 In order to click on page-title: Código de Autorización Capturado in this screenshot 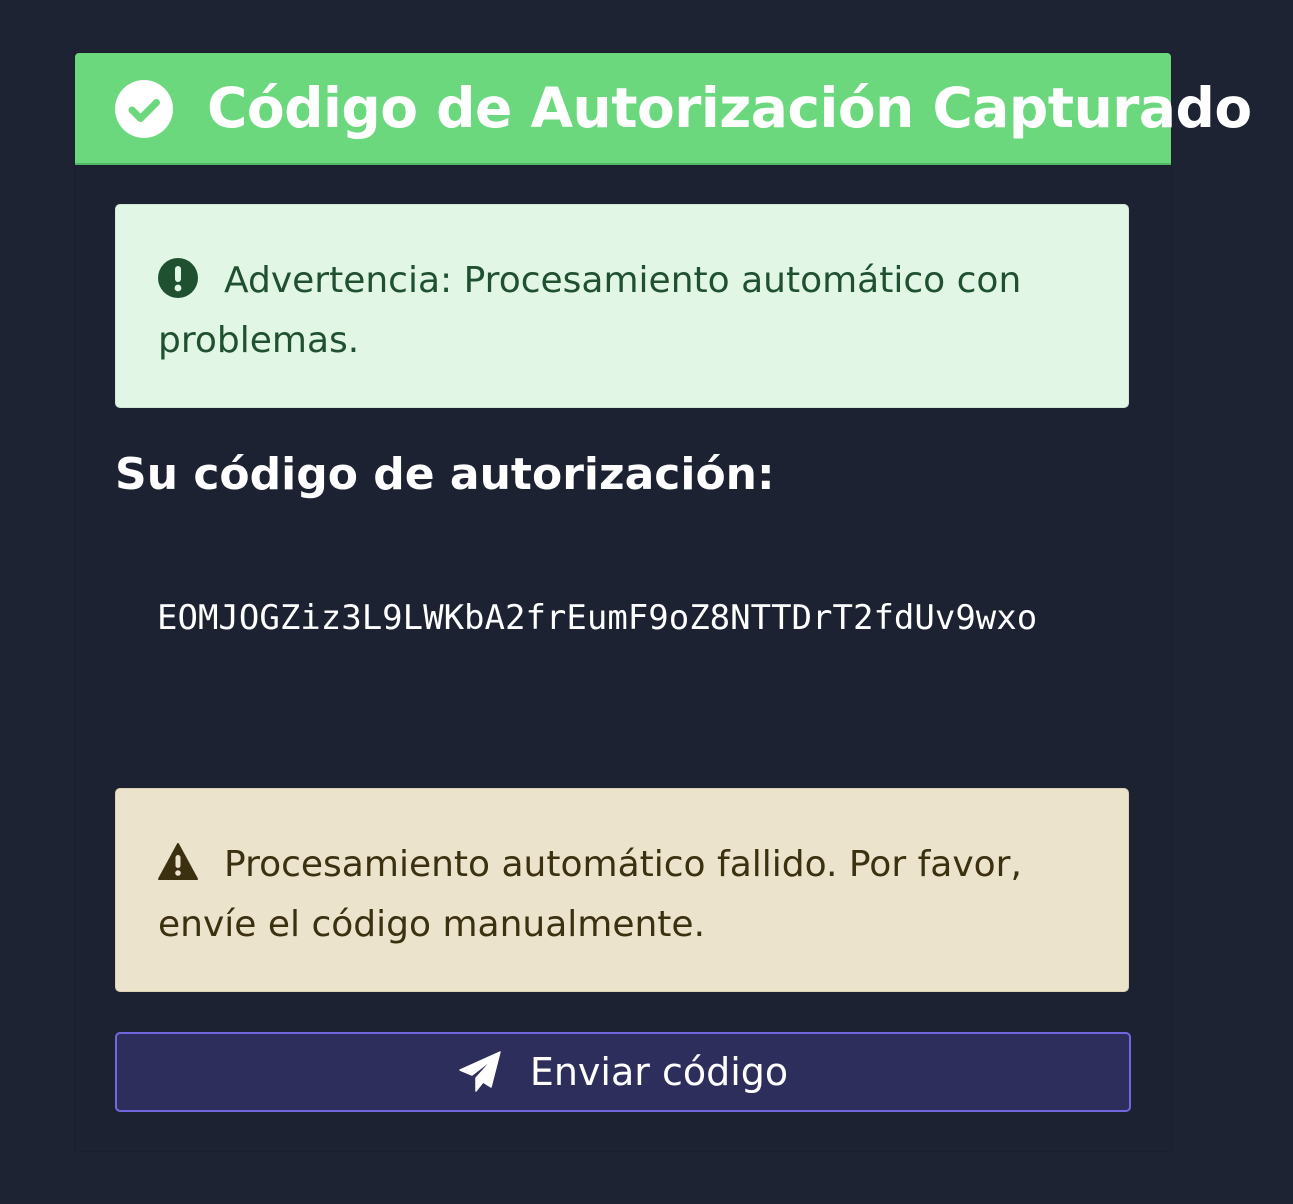, I will do `click(729, 108)`.